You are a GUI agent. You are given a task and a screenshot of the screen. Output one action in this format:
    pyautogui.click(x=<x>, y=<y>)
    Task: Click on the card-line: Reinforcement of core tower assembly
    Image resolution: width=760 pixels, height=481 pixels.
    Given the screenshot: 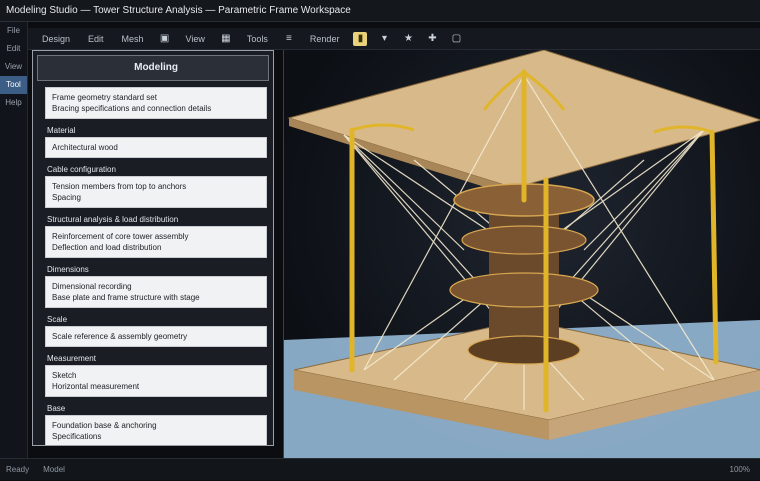 What is the action you would take?
    pyautogui.click(x=120, y=236)
    